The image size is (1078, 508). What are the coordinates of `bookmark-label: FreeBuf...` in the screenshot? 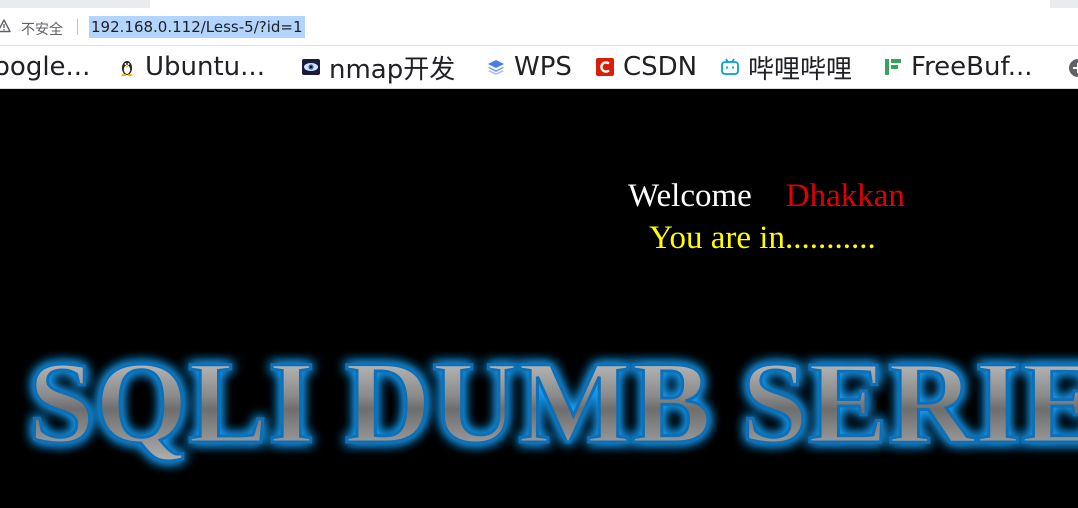 It's located at (972, 67).